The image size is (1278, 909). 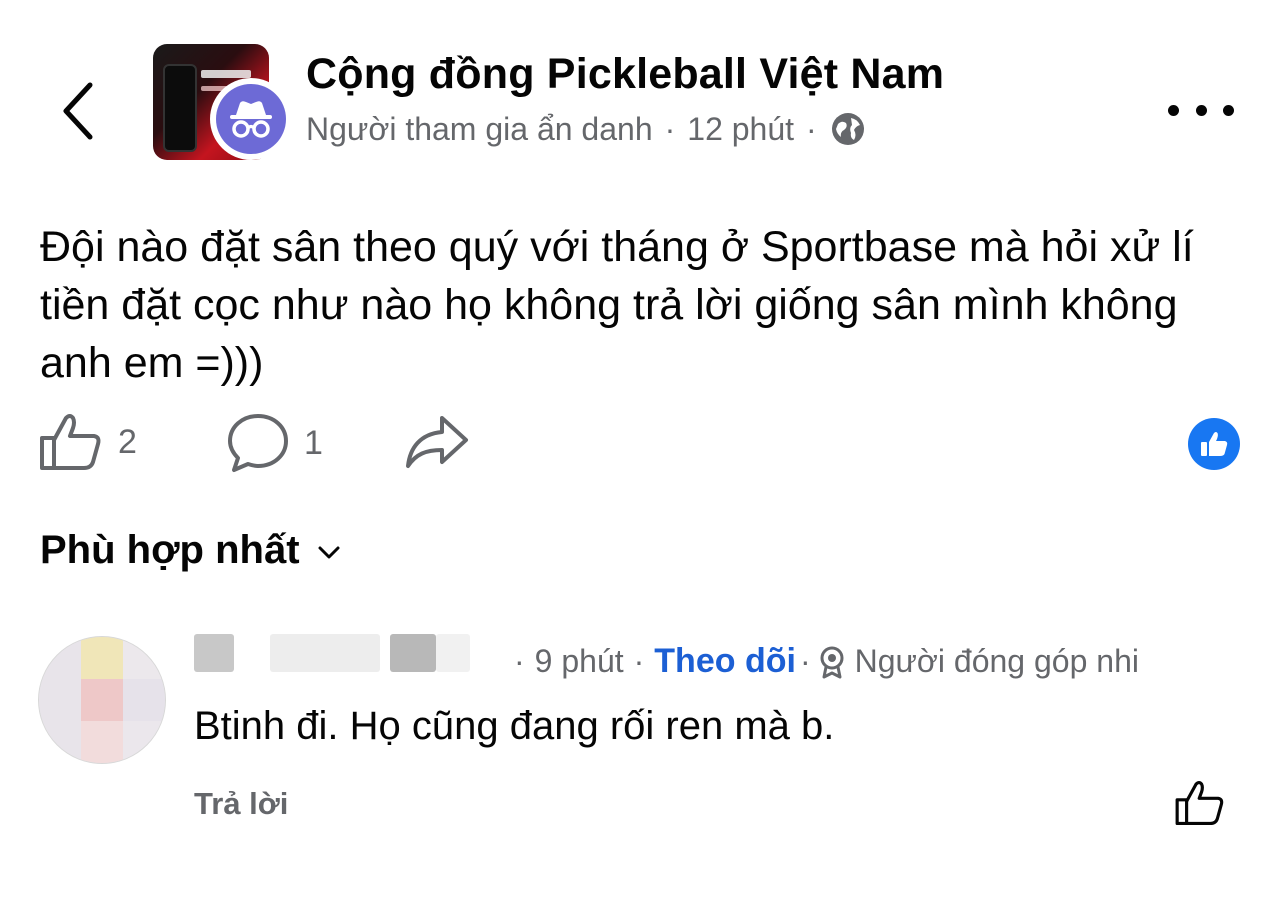 I want to click on post-meta: Người tham gia ẩn danh · 12 phút ·, so click(x=586, y=129).